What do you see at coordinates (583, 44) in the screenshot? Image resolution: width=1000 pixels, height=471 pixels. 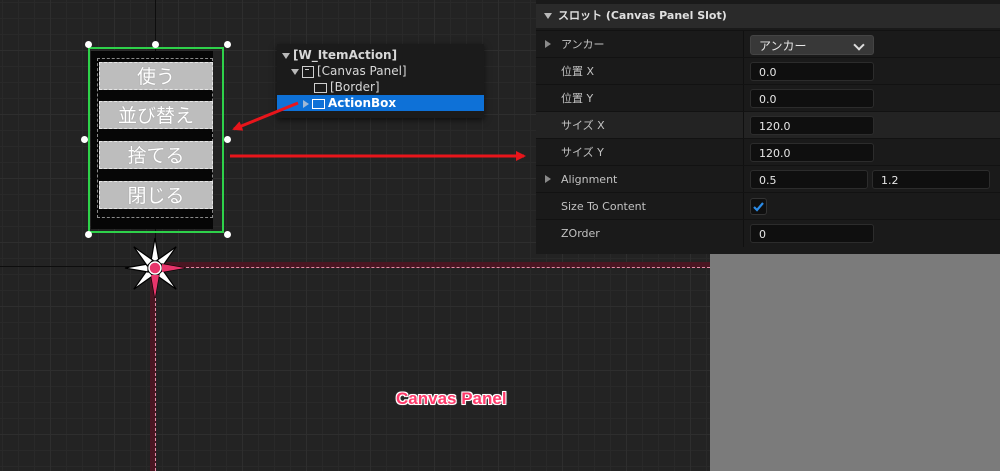 I see `anchors-label: アンカー` at bounding box center [583, 44].